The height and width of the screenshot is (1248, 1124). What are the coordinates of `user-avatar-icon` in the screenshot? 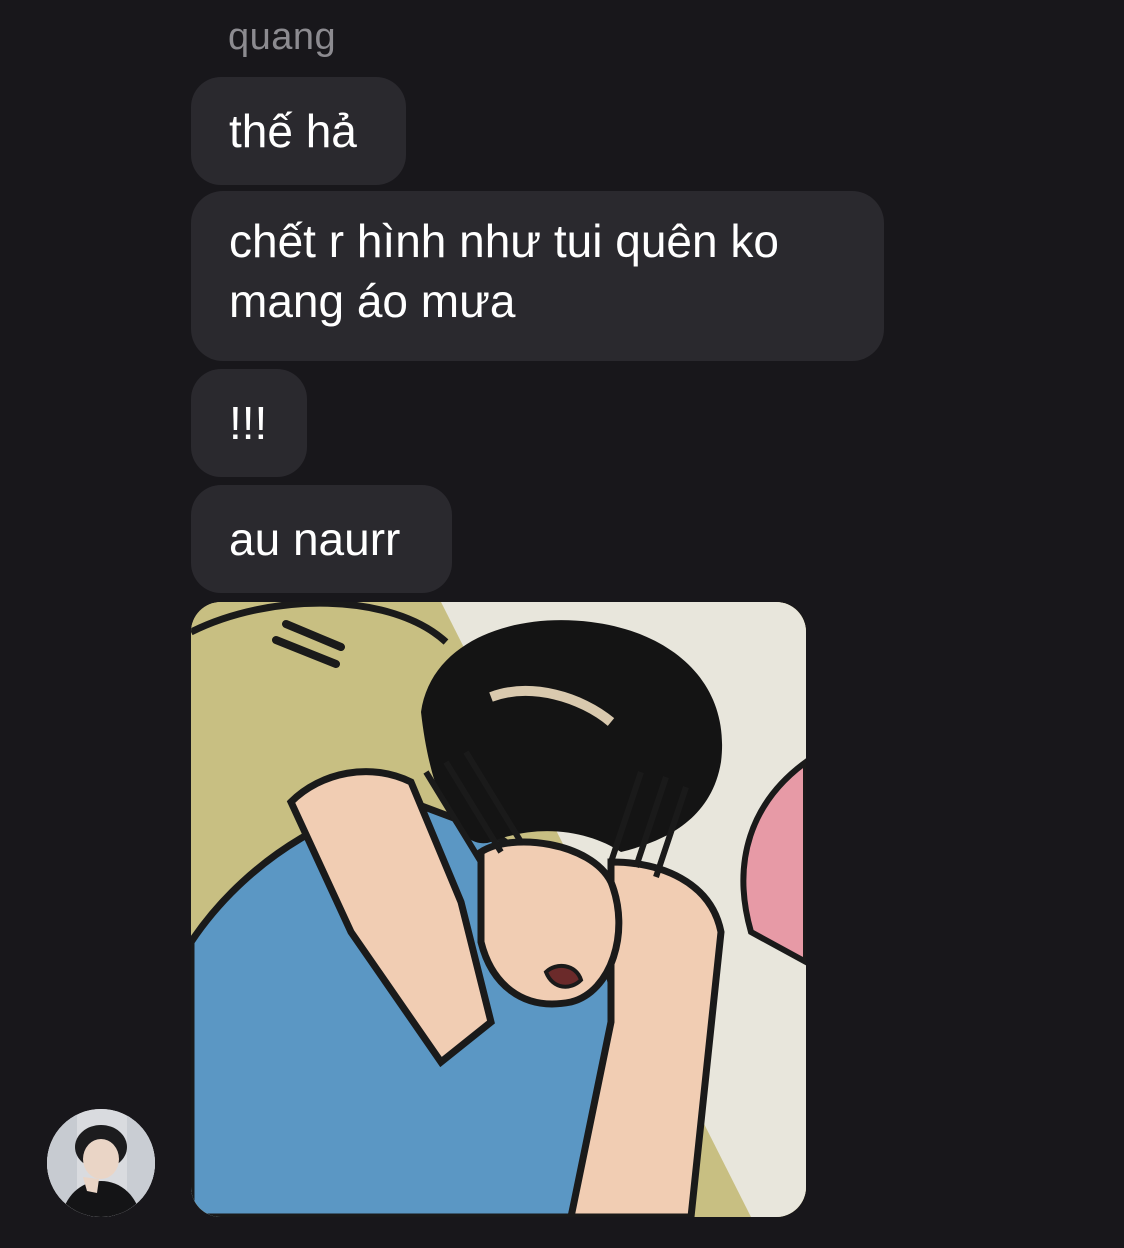 It's located at (101, 1163).